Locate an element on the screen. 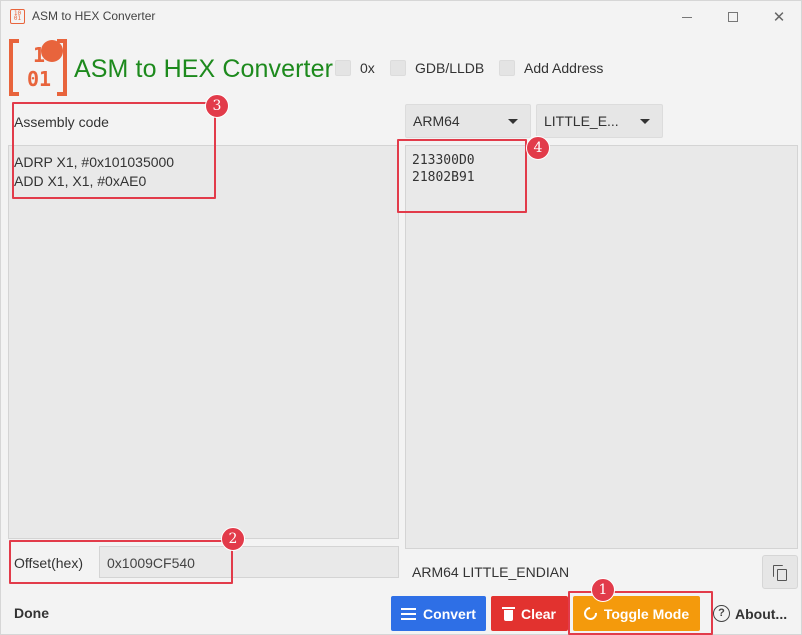  option-label: GDB/LLDB is located at coordinates (450, 68).